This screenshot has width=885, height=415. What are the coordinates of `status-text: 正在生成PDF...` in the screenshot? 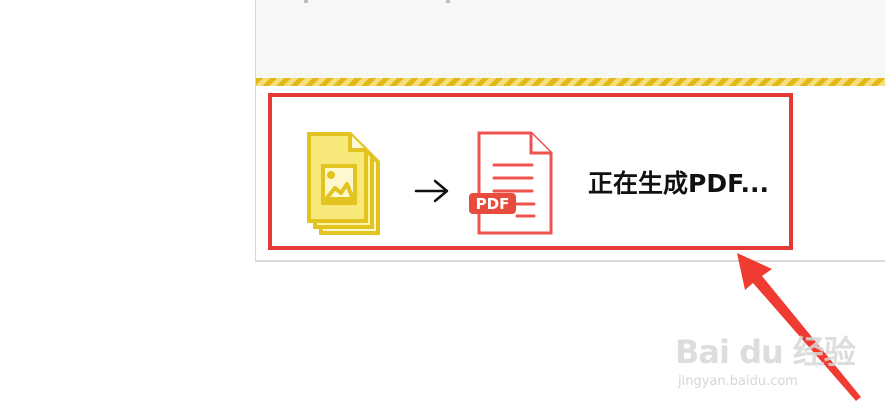 It's located at (678, 183).